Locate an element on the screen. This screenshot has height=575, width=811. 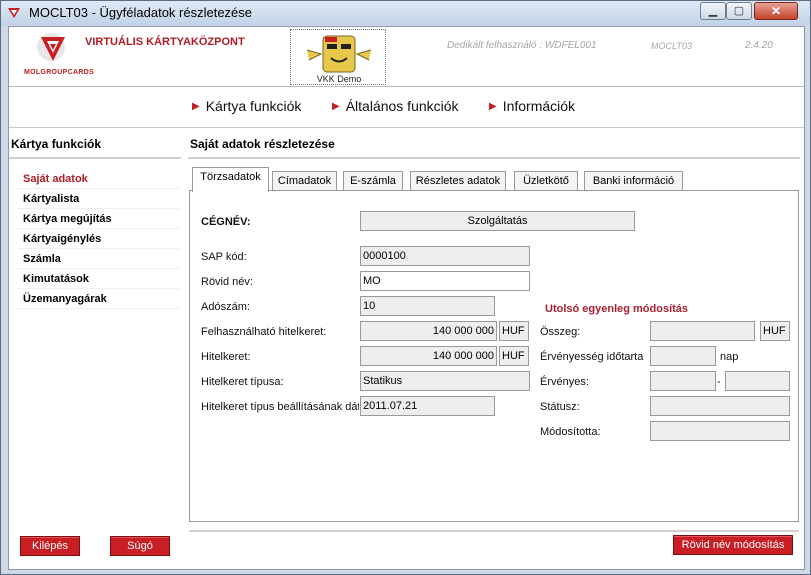
company-label: CÉGNÉV: is located at coordinates (226, 222).